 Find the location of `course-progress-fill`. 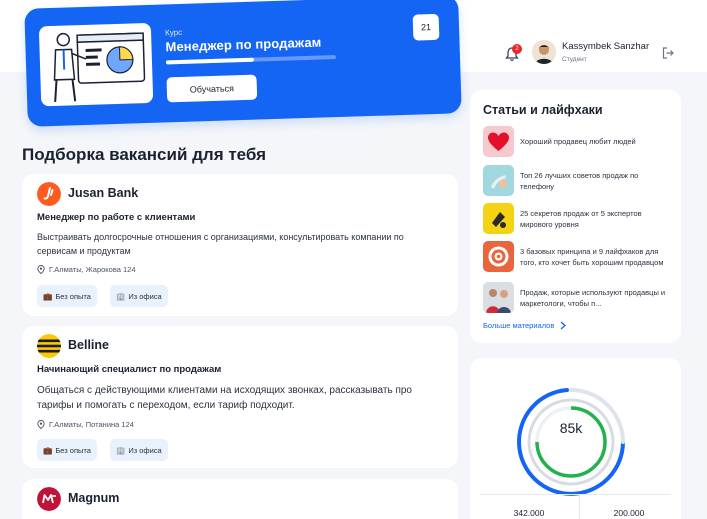

course-progress-fill is located at coordinates (210, 61).